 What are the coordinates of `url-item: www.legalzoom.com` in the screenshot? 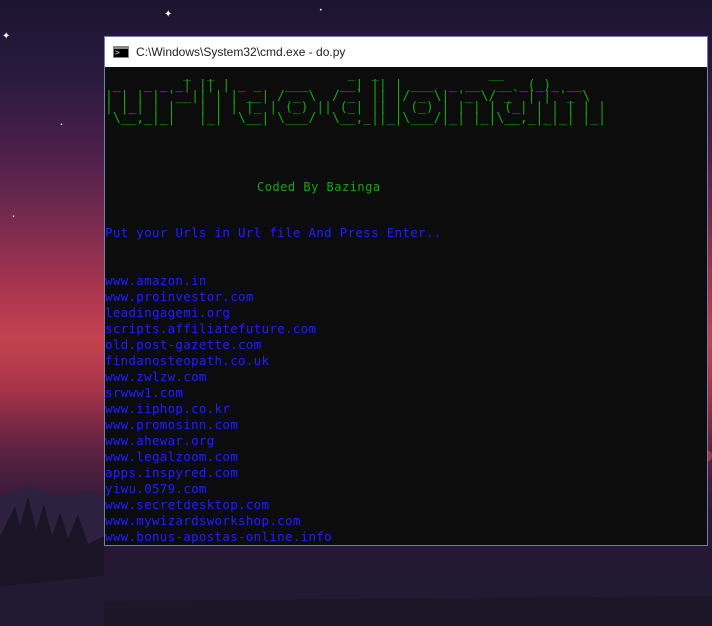 It's located at (172, 456).